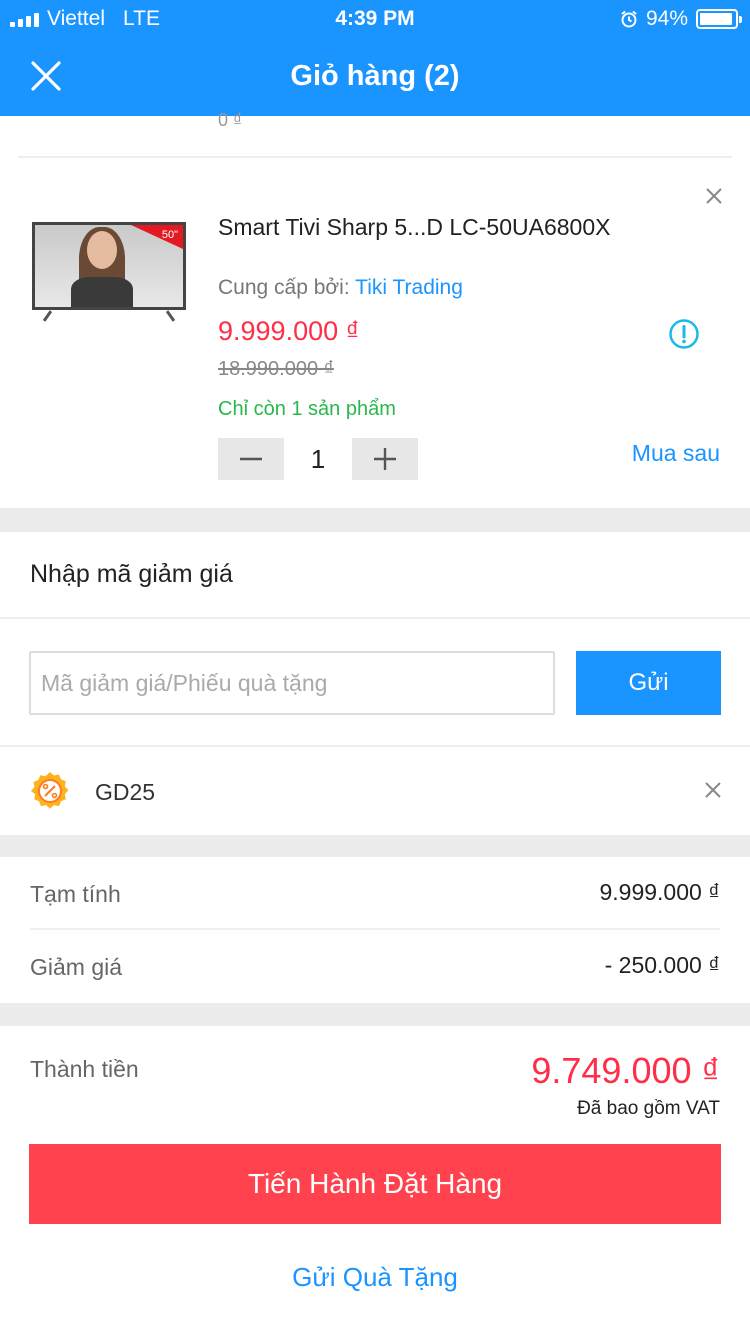 The width and height of the screenshot is (750, 1333). Describe the element at coordinates (629, 19) in the screenshot. I see `alarm-icon` at that location.